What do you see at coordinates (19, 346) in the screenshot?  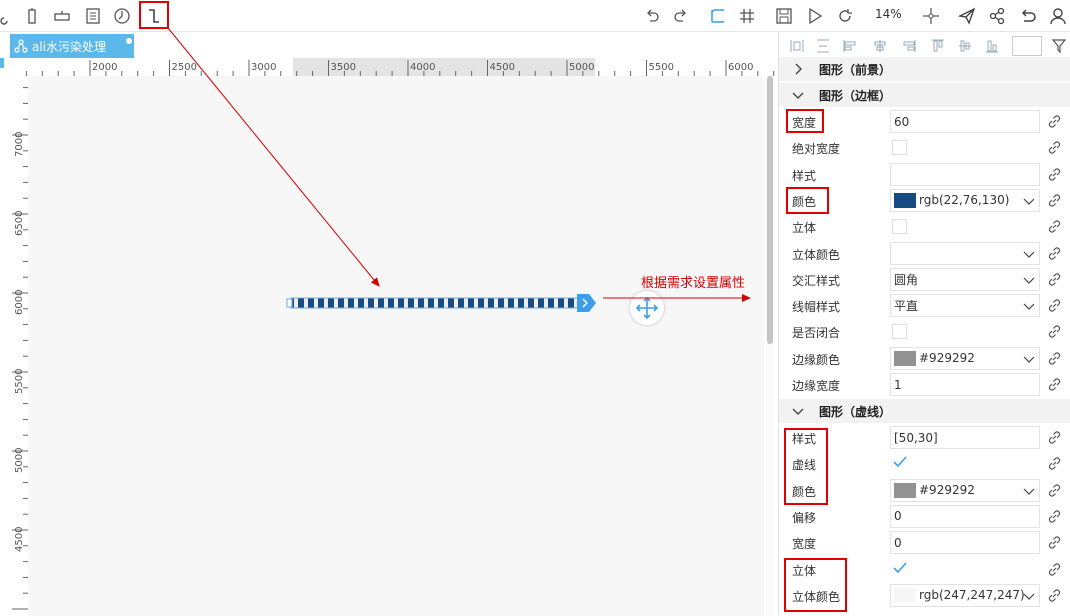 I see `vertical-ruler: 7000 6500 6000 5500 5000 4500` at bounding box center [19, 346].